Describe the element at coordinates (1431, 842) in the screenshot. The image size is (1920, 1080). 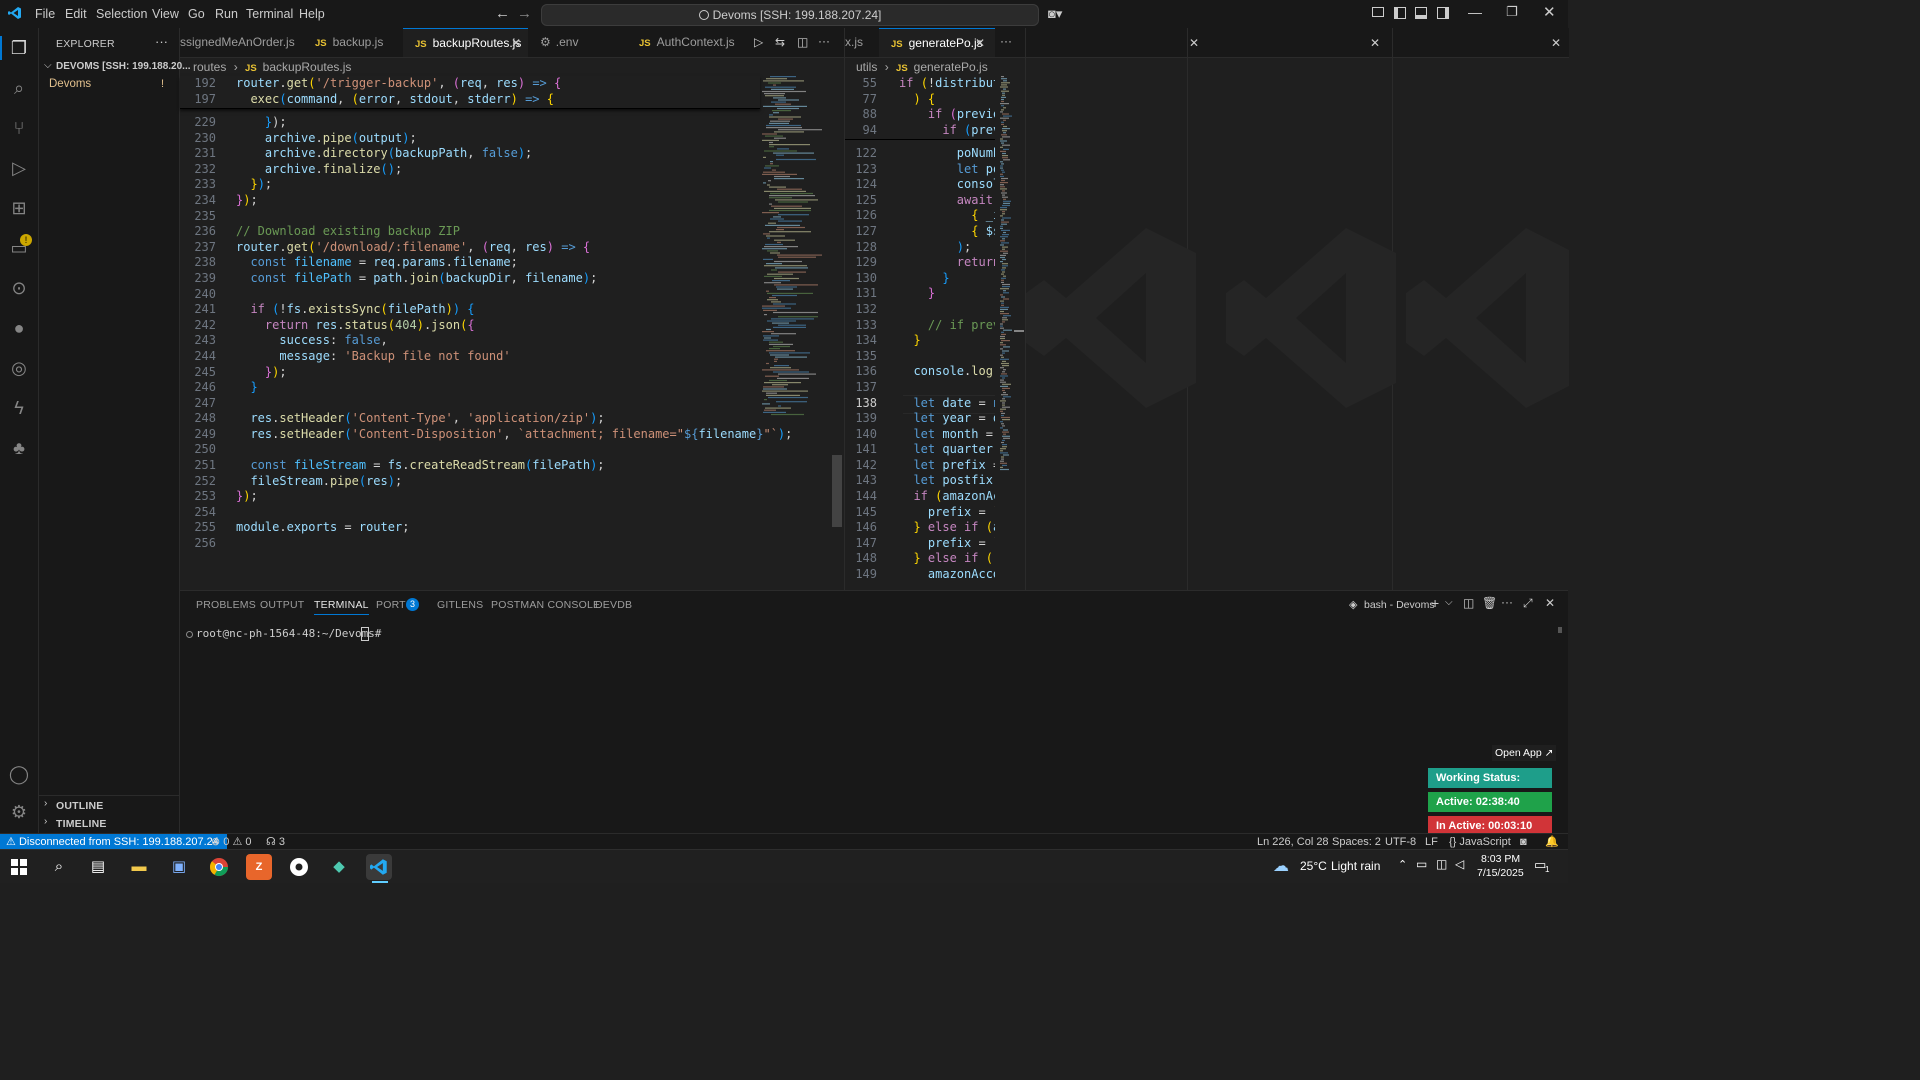
I see `end-of-line: LF` at that location.